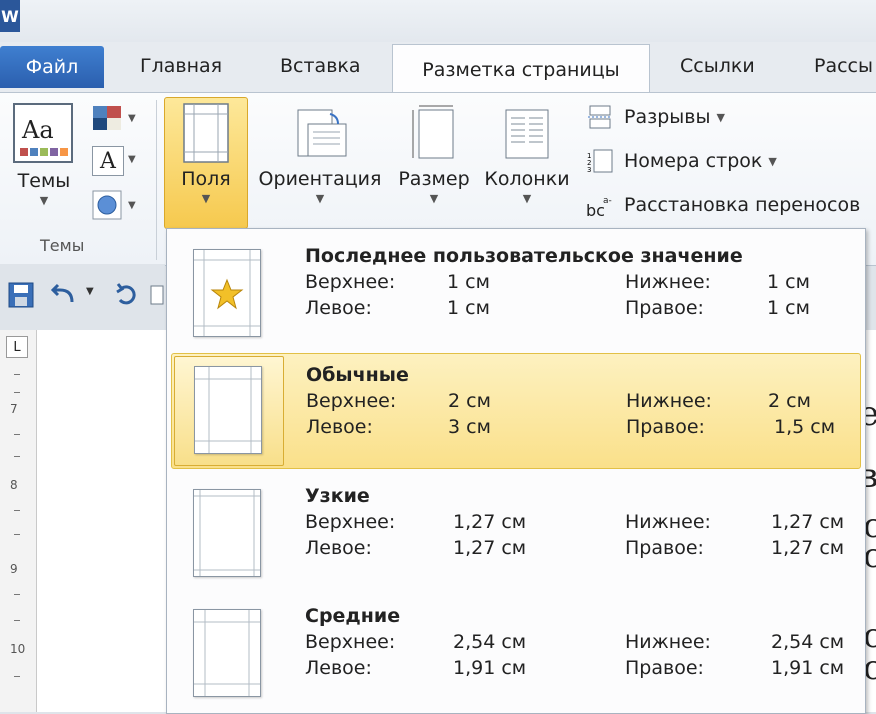 This screenshot has width=876, height=714. What do you see at coordinates (433, 132) in the screenshot?
I see `size-icon` at bounding box center [433, 132].